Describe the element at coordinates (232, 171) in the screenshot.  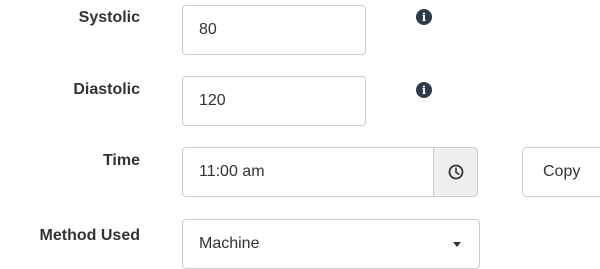
I see `time-value: 11:00 am` at that location.